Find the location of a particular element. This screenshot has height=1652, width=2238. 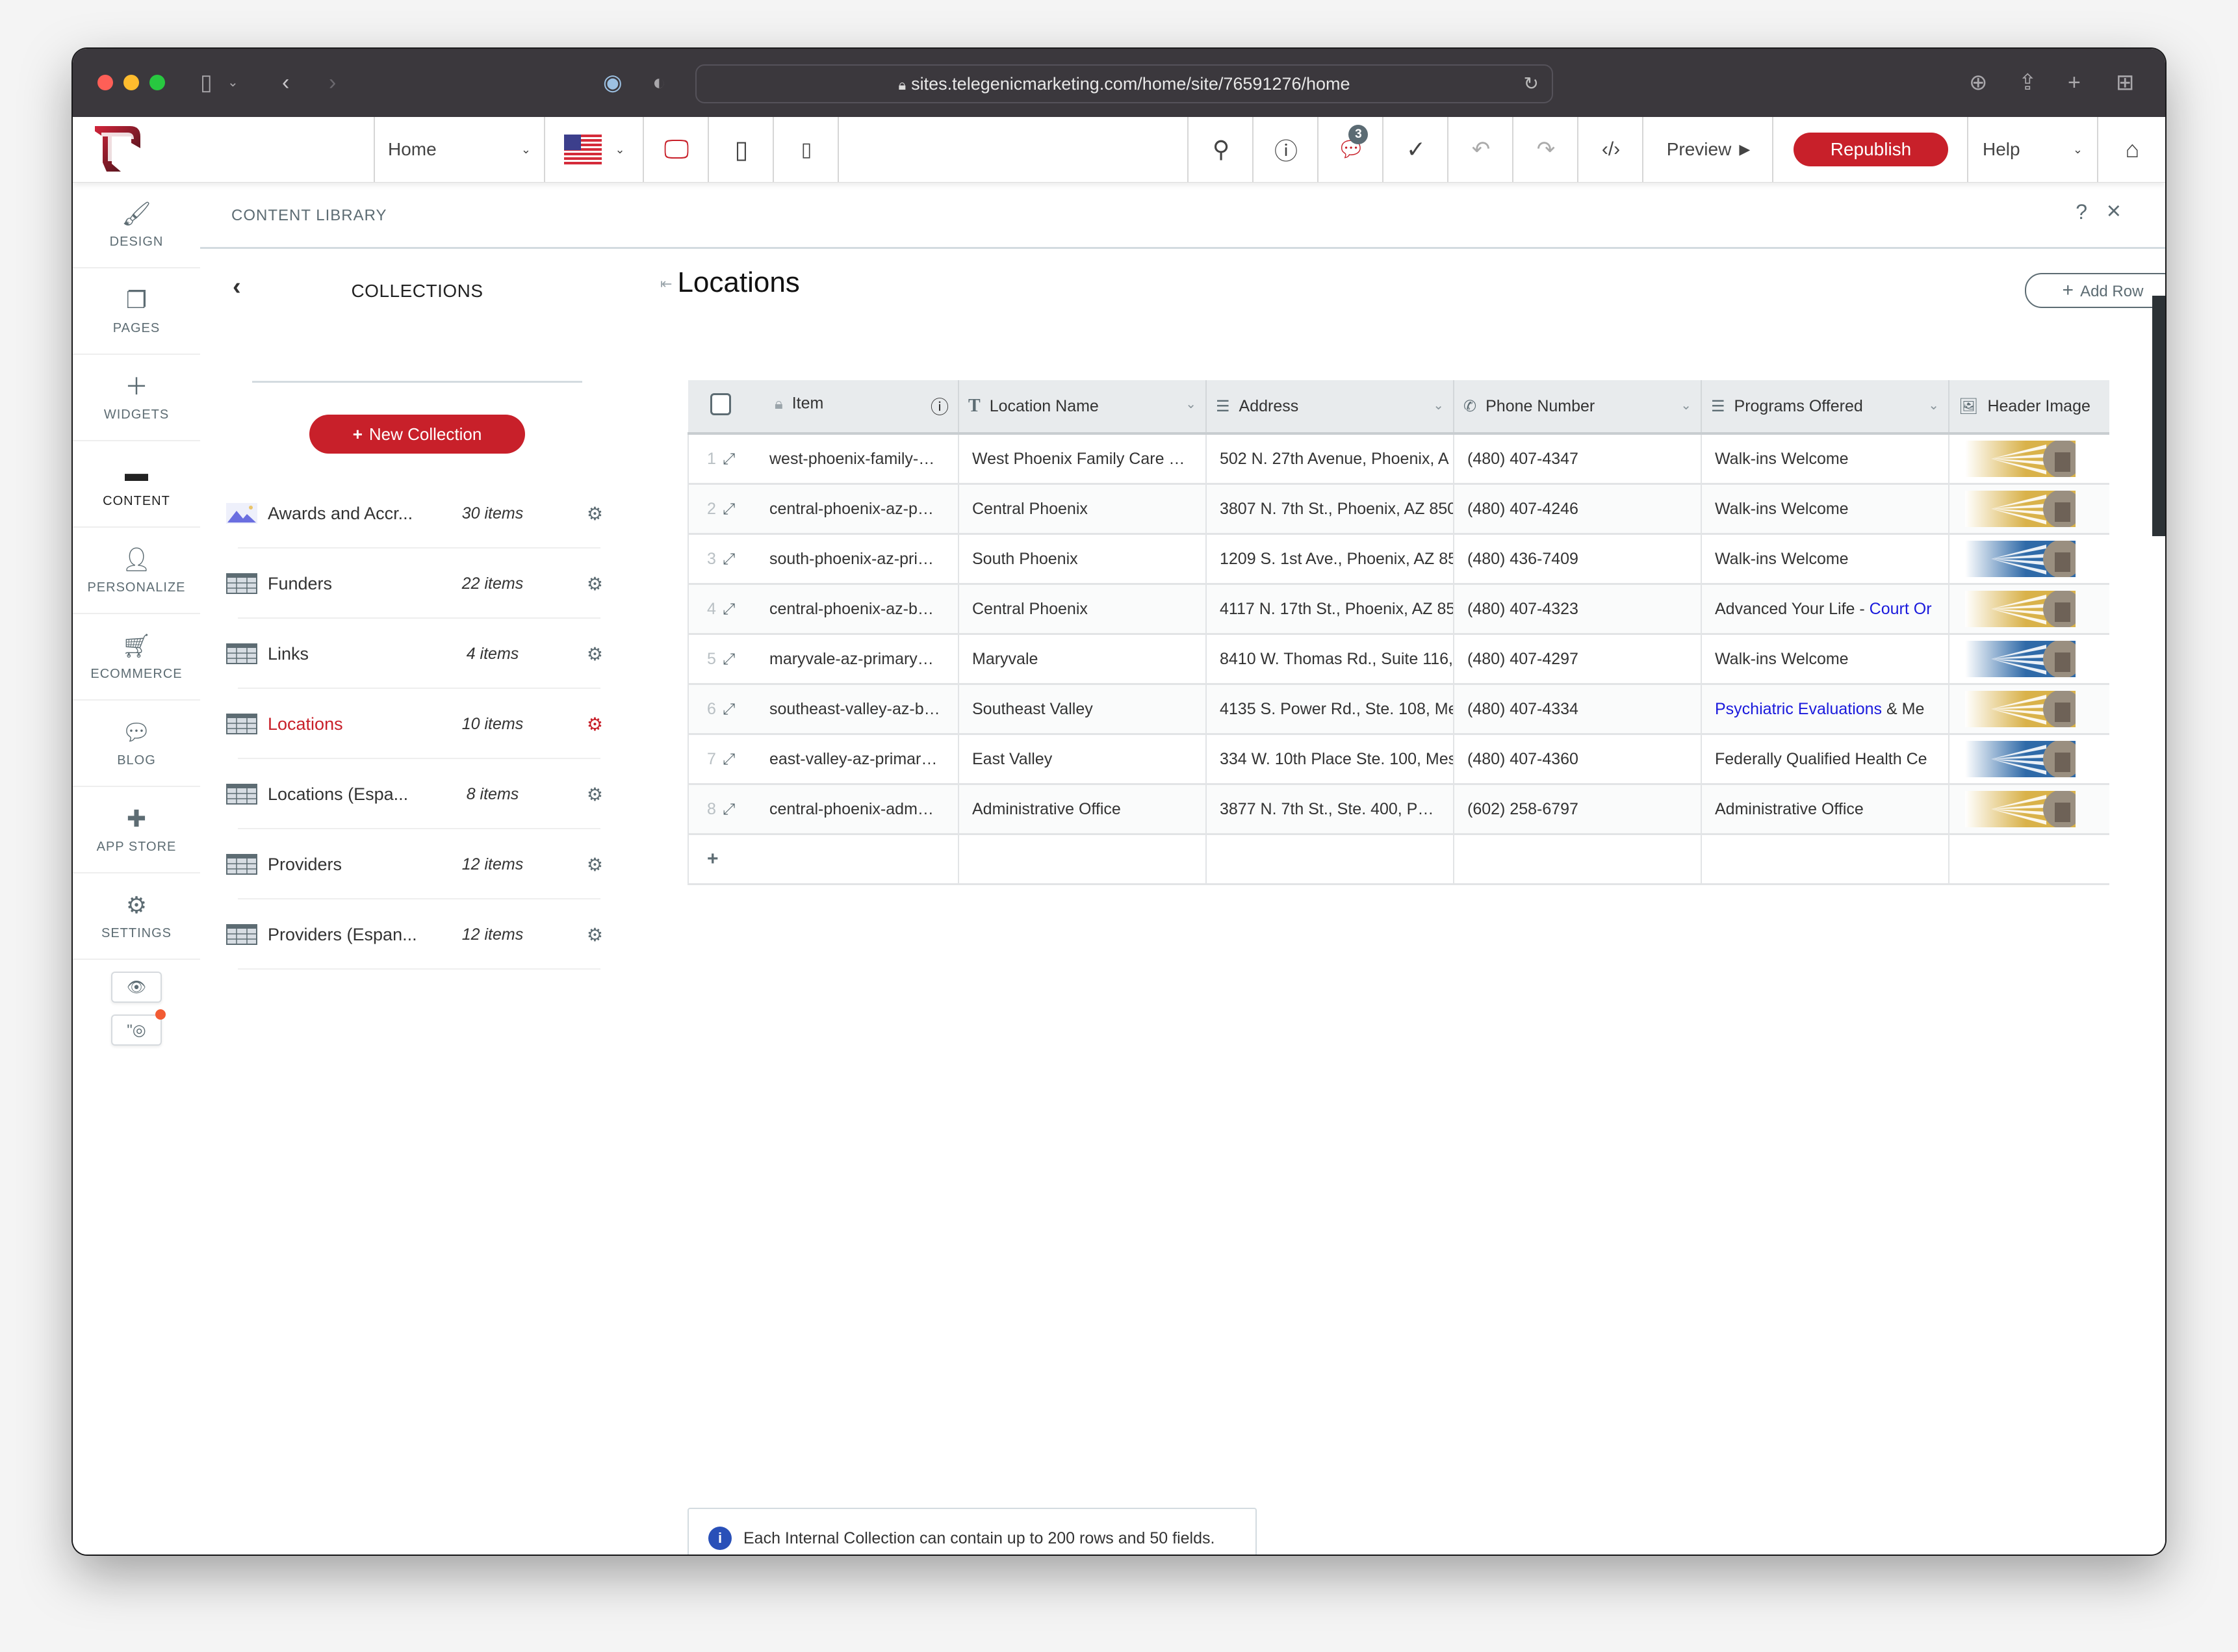

column-header-address: ☰ Address ⌄ is located at coordinates (1329, 407).